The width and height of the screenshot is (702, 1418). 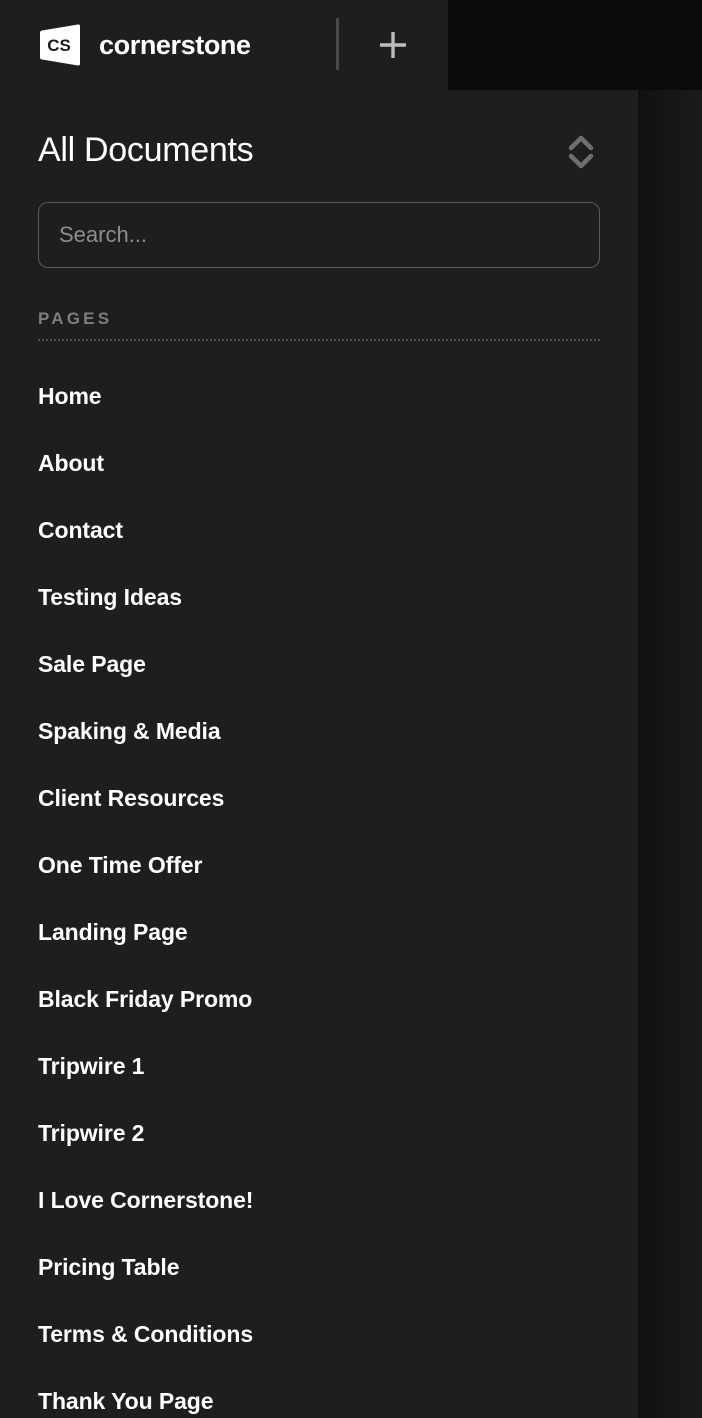 I want to click on chevron-up-down-icon, so click(x=581, y=152).